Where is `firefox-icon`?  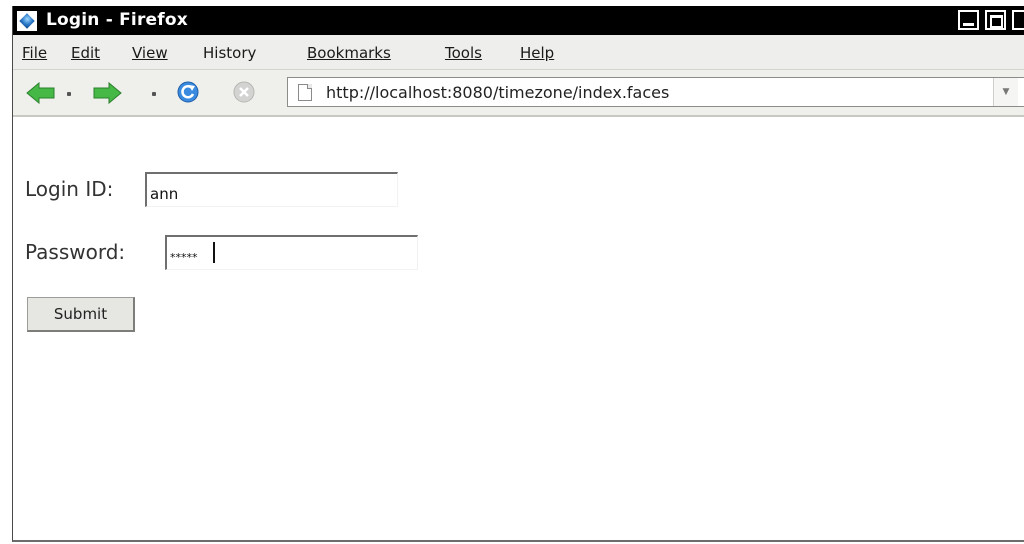
firefox-icon is located at coordinates (27, 21).